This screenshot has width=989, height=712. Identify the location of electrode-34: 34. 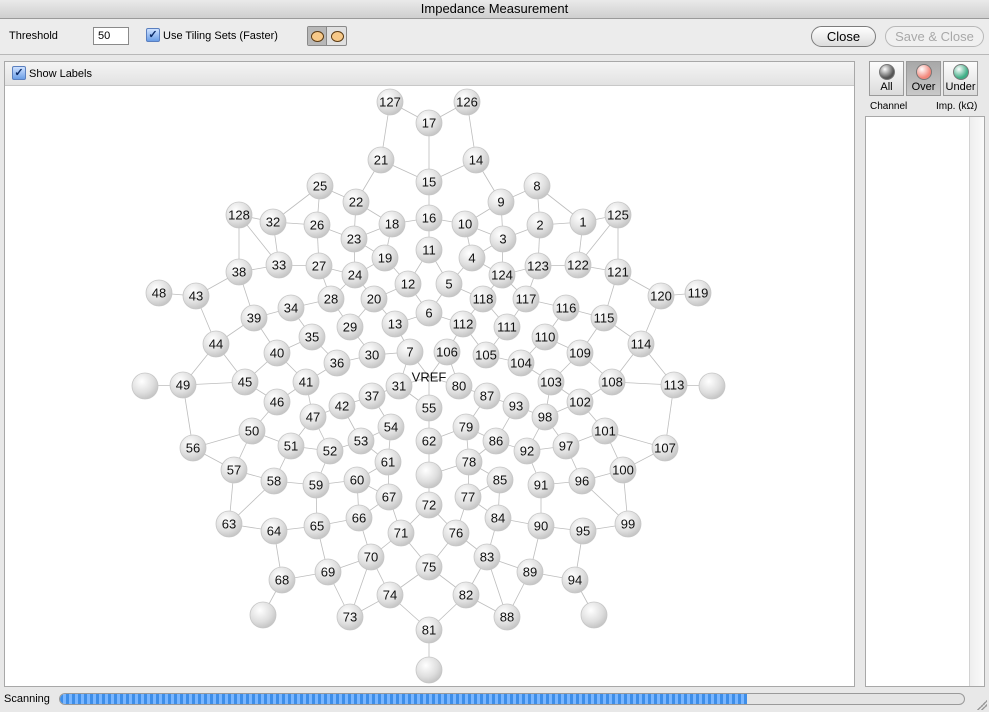
(291, 308).